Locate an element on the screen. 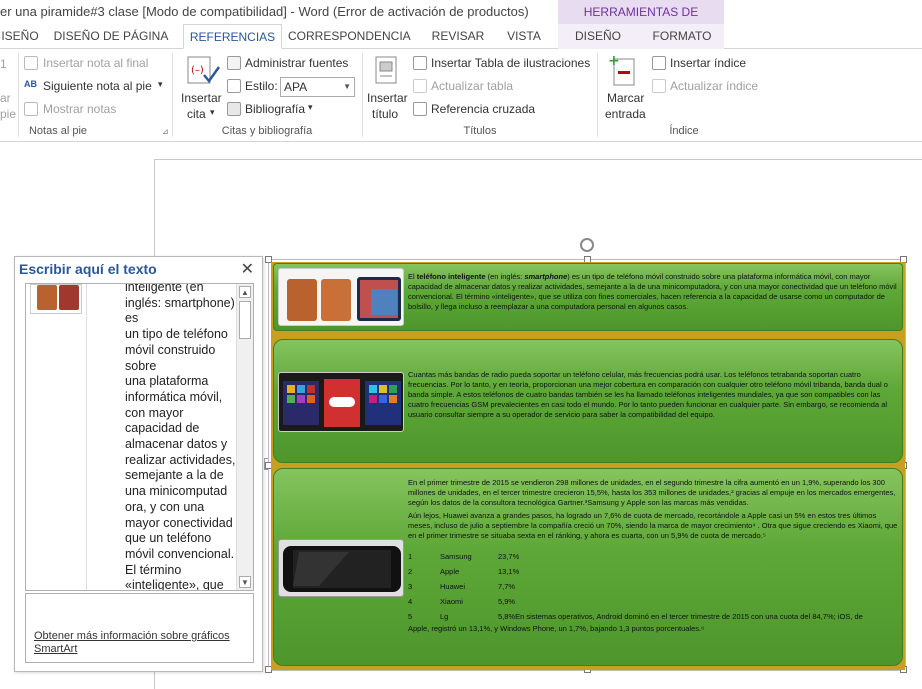 The height and width of the screenshot is (689, 922). rank-cell: 4 is located at coordinates (410, 601).